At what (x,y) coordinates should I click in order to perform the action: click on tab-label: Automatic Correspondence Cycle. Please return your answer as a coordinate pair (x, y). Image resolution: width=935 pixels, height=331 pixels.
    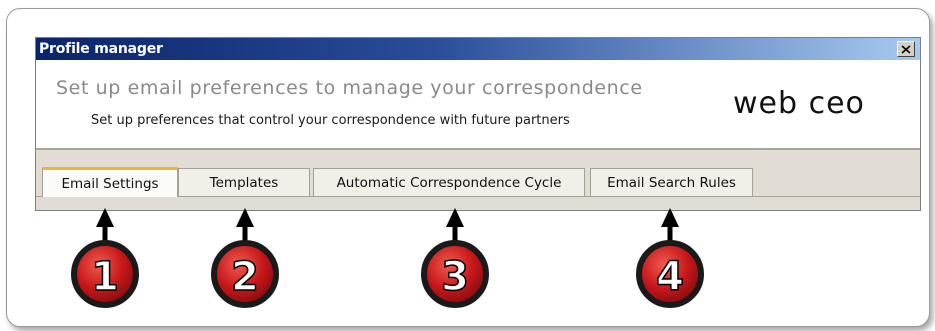
    Looking at the image, I should click on (449, 182).